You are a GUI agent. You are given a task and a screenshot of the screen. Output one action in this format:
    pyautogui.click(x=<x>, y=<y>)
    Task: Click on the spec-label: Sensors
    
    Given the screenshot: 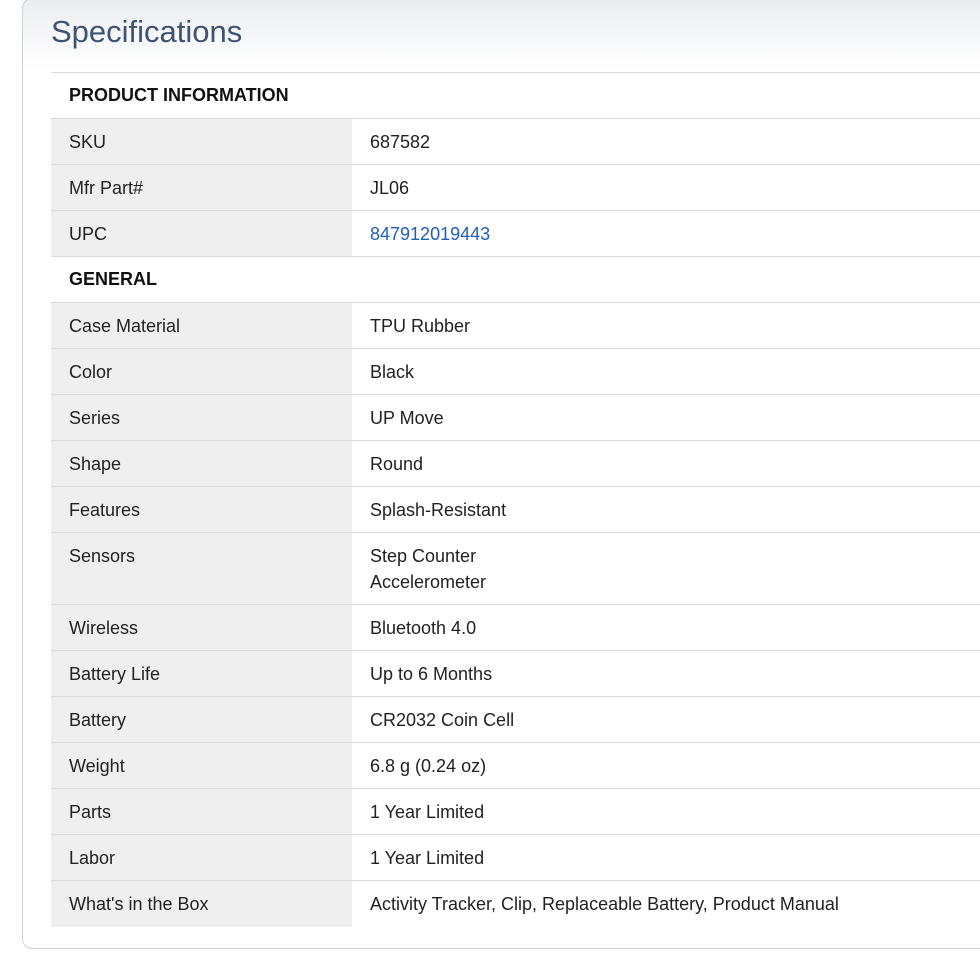 What is the action you would take?
    pyautogui.click(x=201, y=568)
    